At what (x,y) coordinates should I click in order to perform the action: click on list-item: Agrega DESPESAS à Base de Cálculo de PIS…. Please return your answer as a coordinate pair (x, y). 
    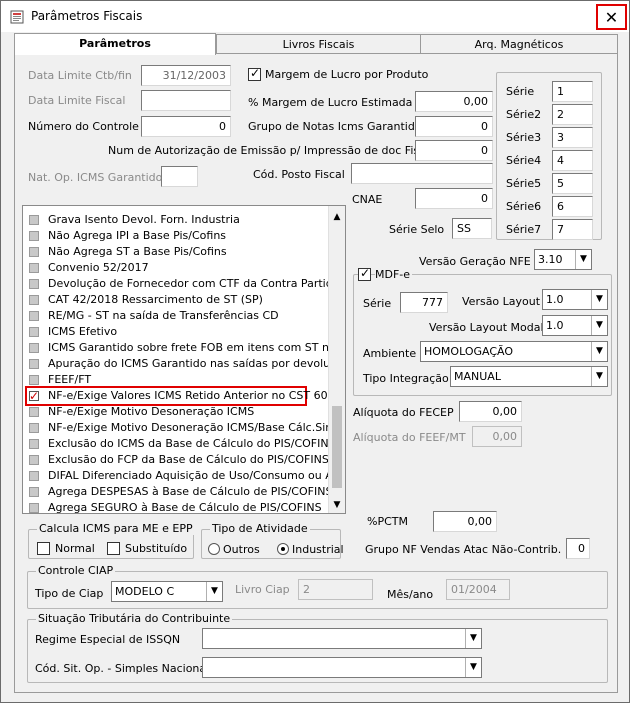
    Looking at the image, I should click on (179, 492).